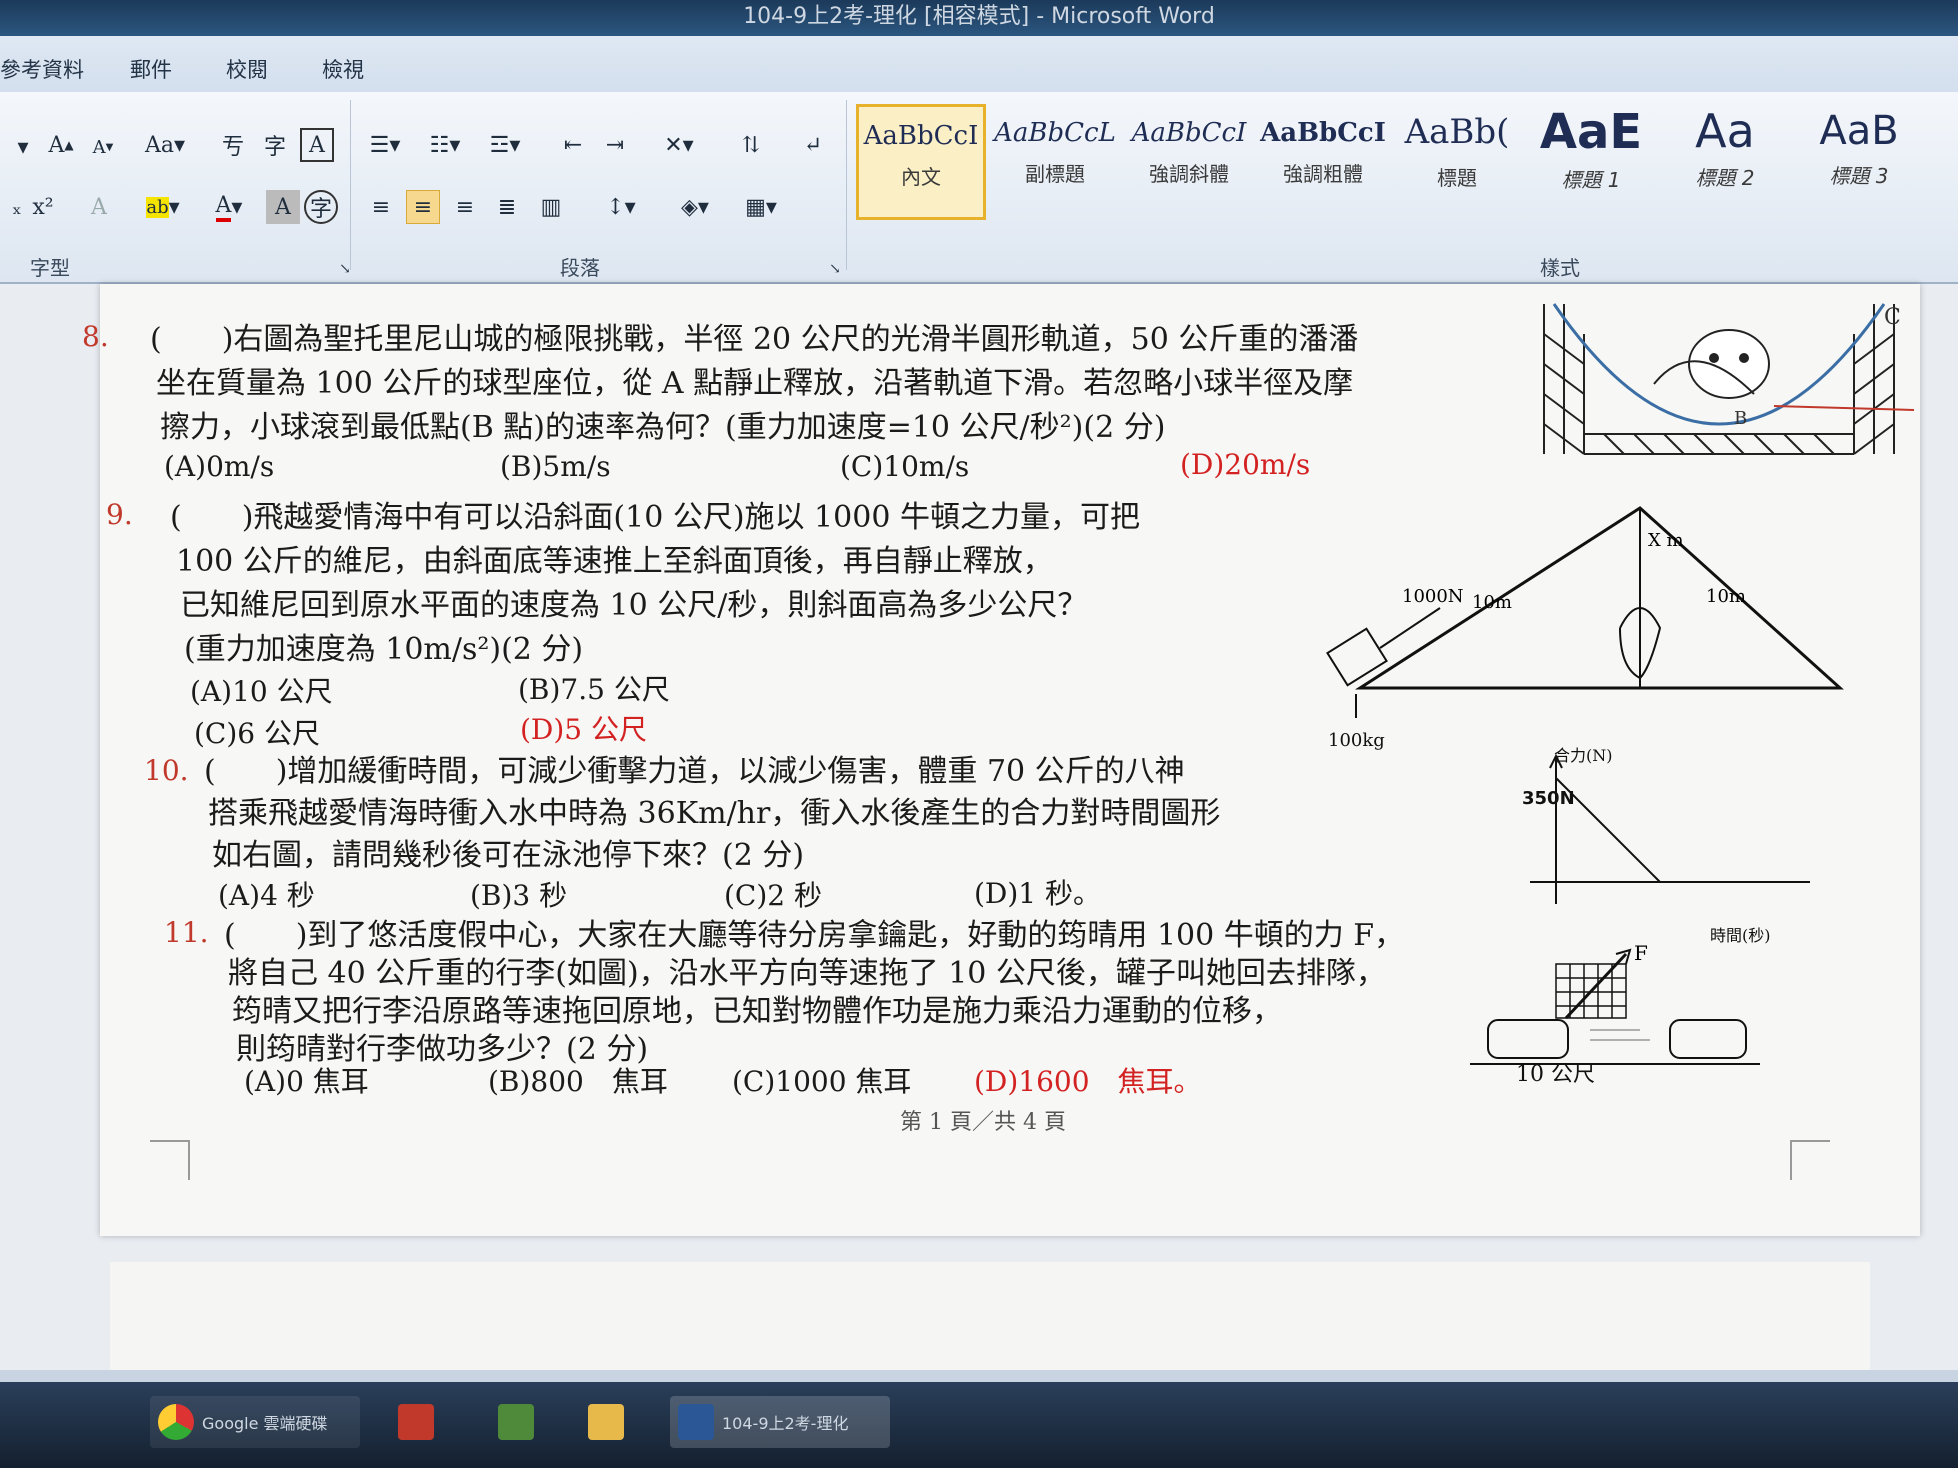  I want to click on tab-view: 檢視, so click(343, 69).